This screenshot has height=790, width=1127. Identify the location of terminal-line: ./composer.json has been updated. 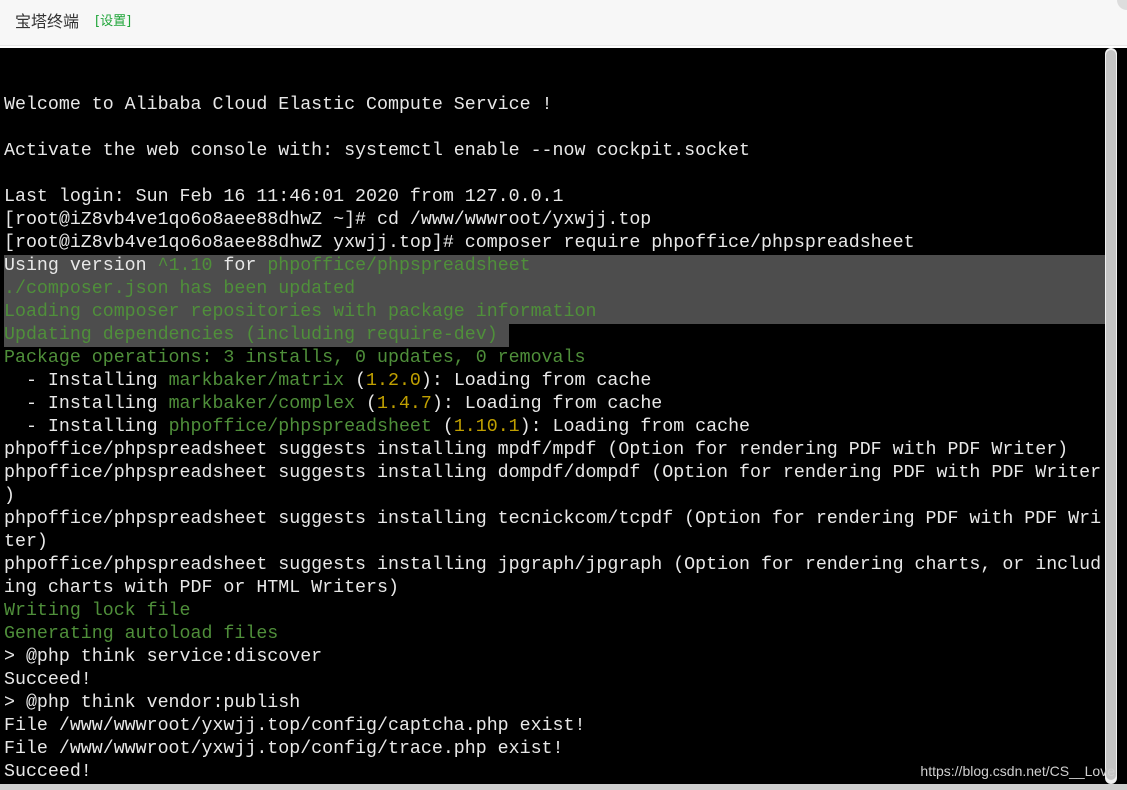
(555, 289).